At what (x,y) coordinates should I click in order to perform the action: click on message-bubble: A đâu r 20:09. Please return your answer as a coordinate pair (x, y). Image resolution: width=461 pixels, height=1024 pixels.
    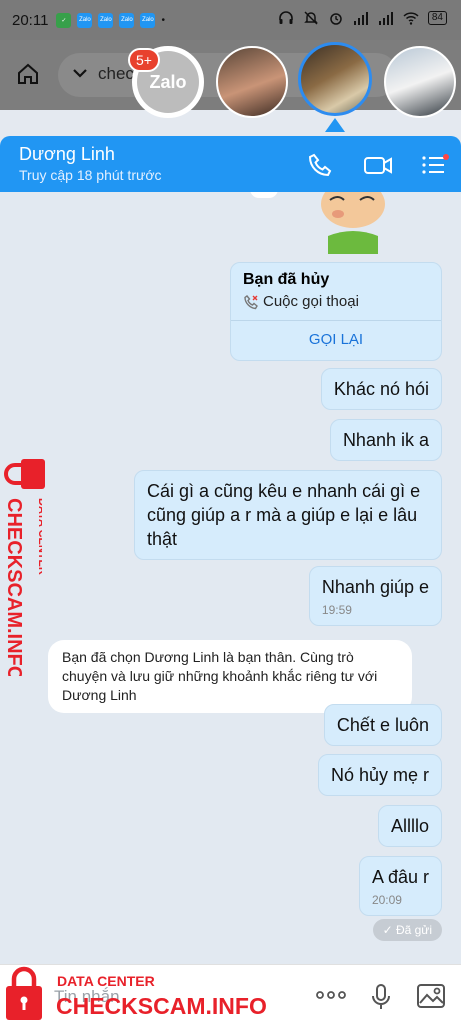
    Looking at the image, I should click on (400, 886).